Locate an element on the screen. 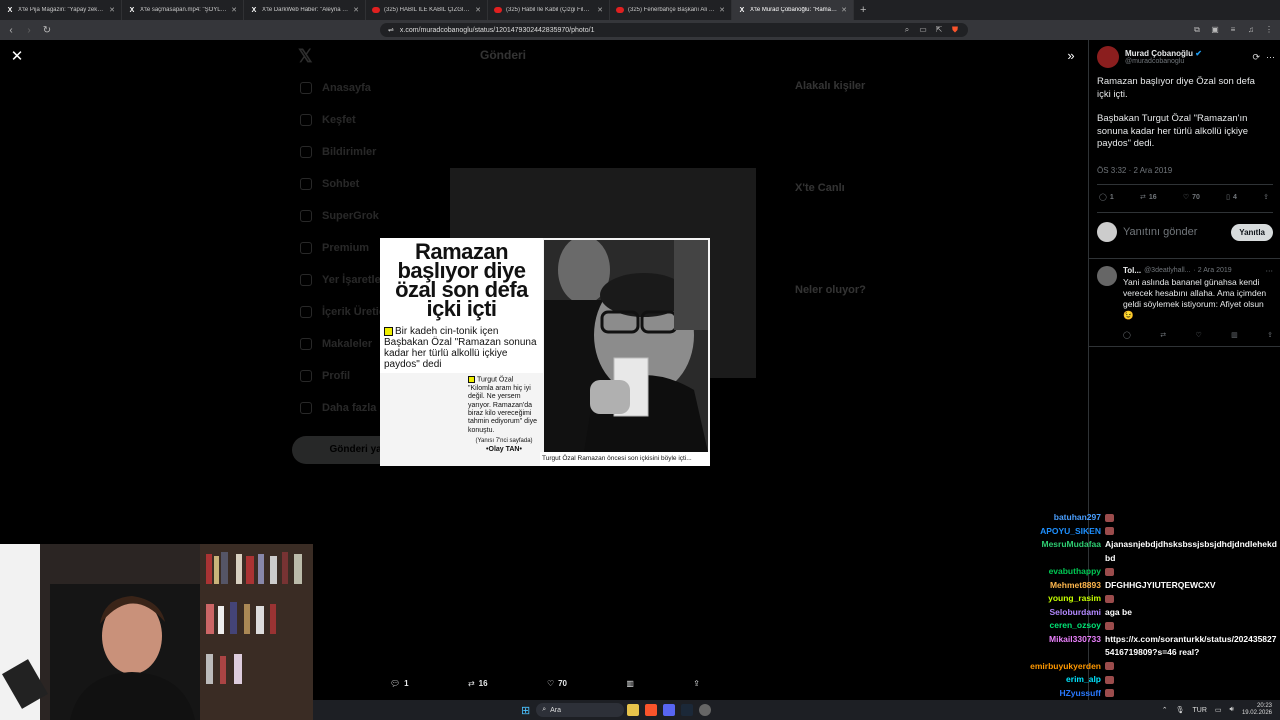  x-logo-icon: X is located at coordinates (132, 10).